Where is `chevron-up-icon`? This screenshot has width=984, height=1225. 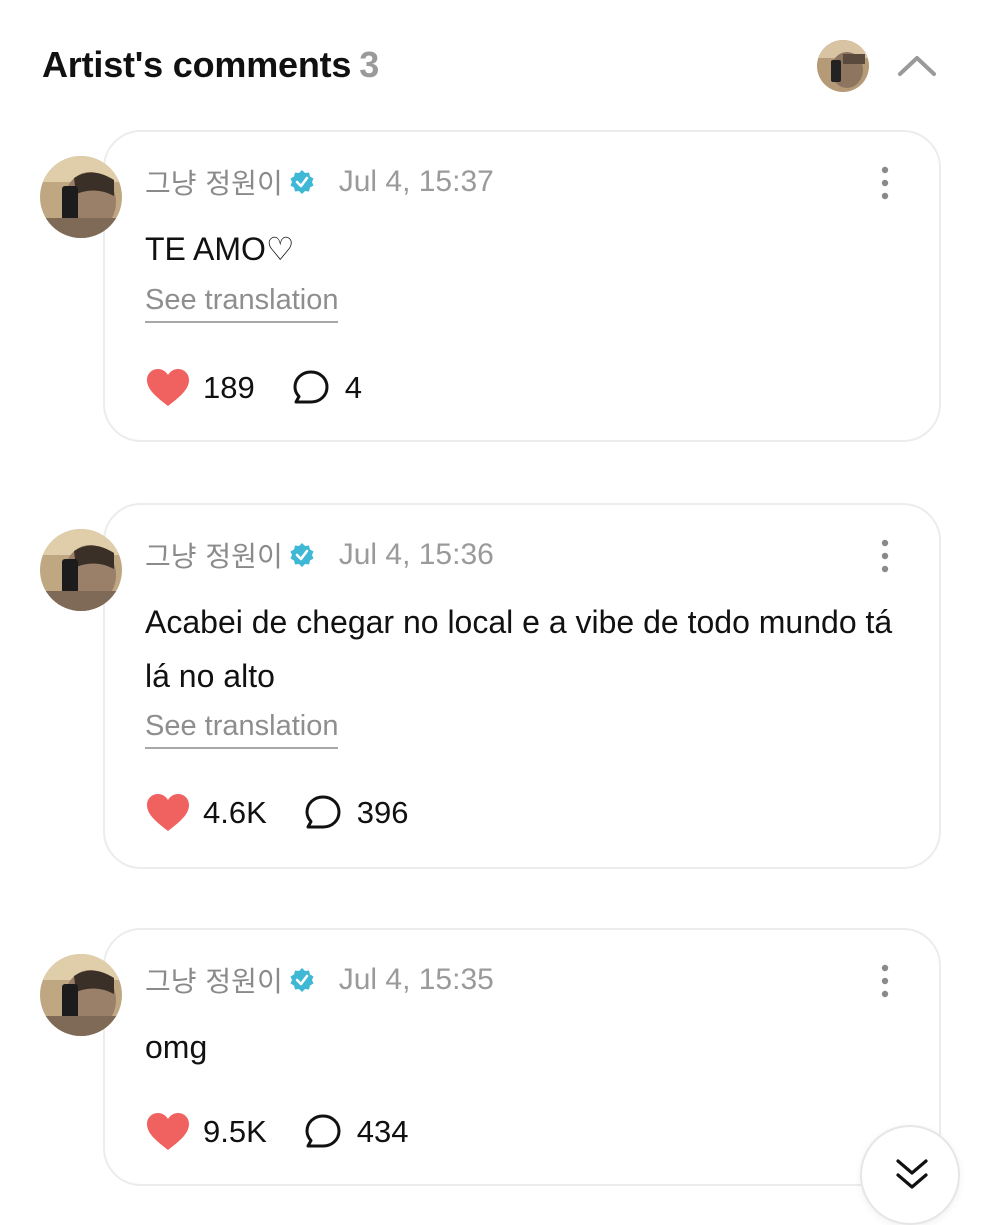
chevron-up-icon is located at coordinates (917, 66).